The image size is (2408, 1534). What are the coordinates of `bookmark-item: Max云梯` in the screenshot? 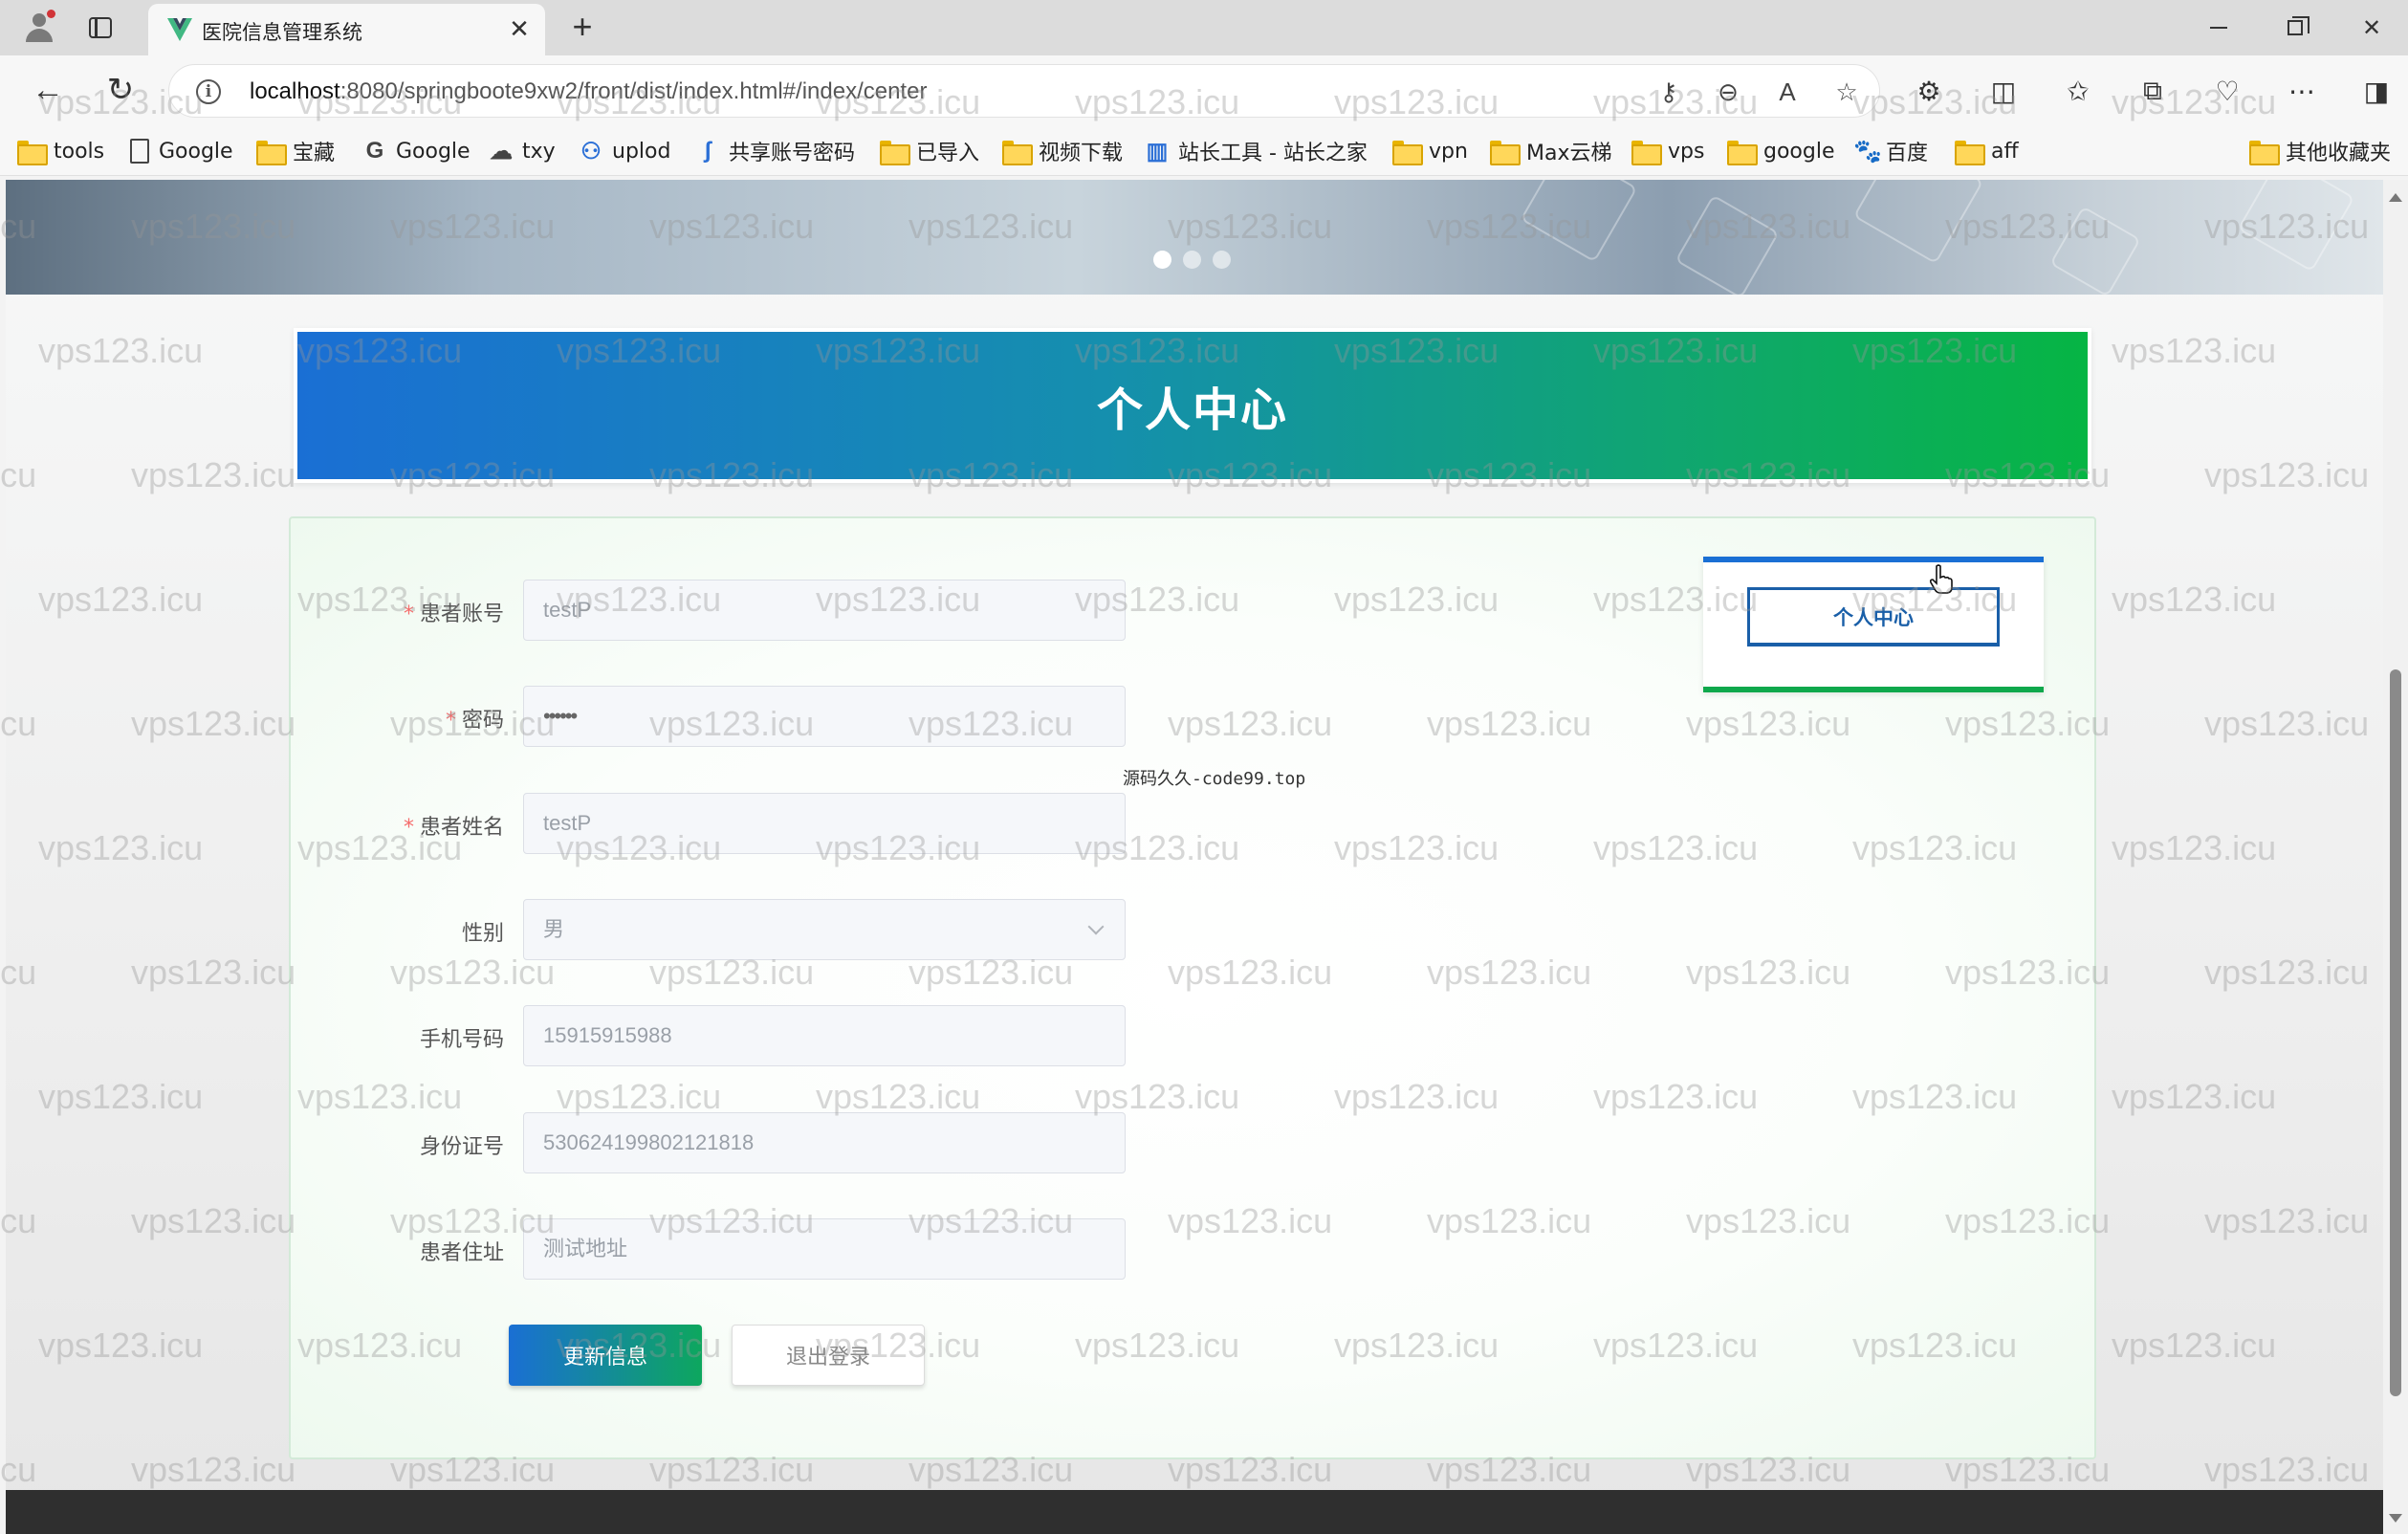 It's located at (1550, 151).